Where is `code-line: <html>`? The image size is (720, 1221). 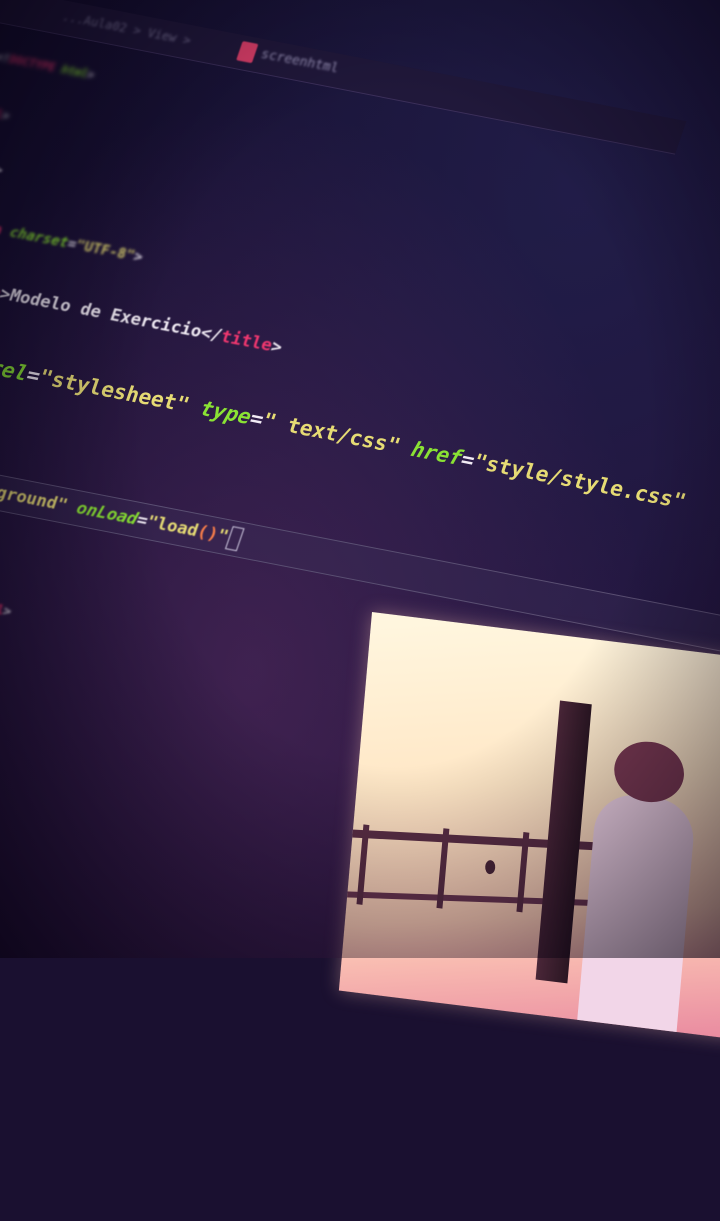 code-line: <html> is located at coordinates (5, 113).